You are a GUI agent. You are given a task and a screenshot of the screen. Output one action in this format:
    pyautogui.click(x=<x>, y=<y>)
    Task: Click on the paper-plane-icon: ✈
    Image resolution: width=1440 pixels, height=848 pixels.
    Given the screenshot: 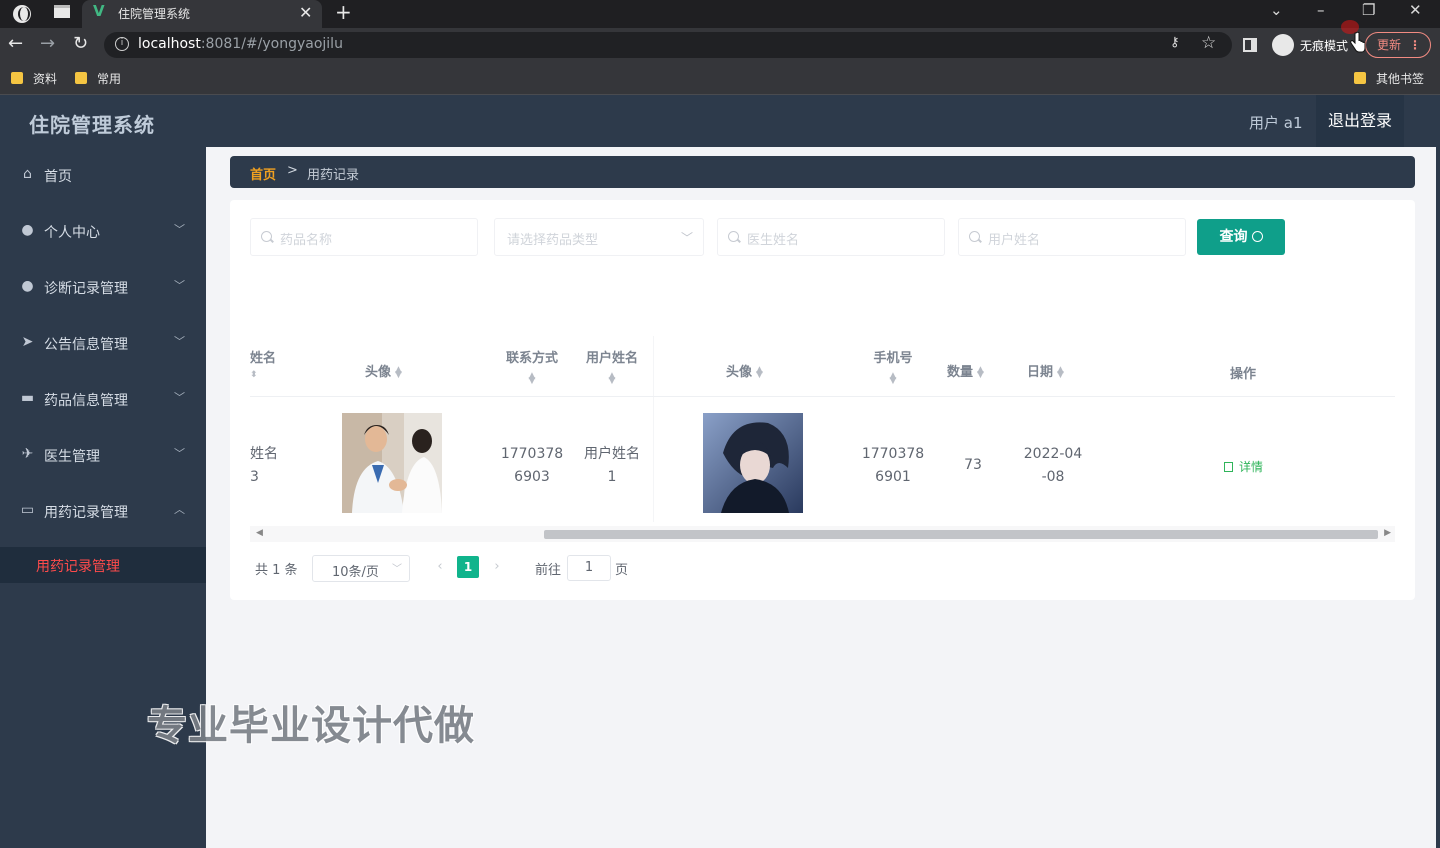 What is the action you would take?
    pyautogui.click(x=27, y=454)
    